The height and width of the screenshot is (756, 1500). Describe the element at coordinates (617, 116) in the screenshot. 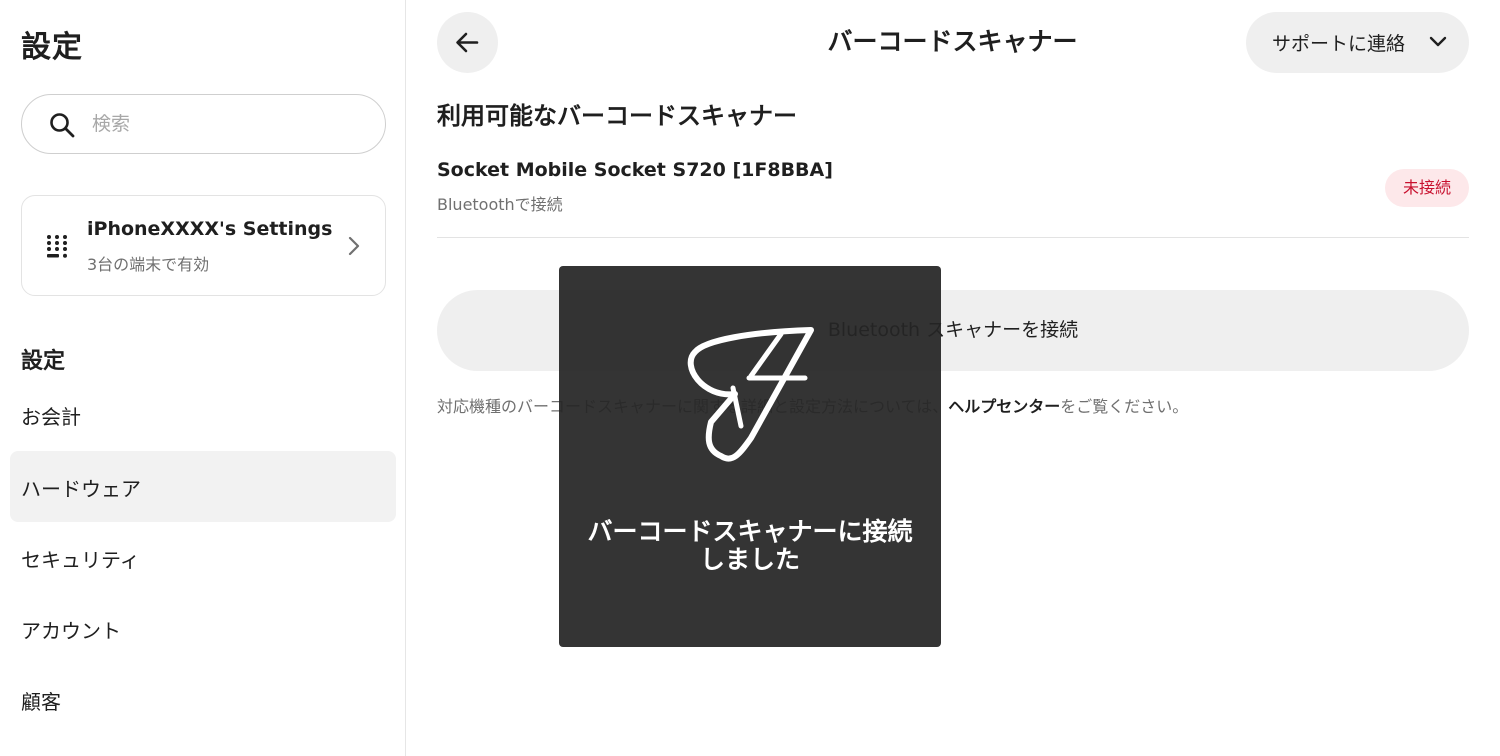

I see `available-scanners-title: 利用可能なバーコードスキャナー` at that location.